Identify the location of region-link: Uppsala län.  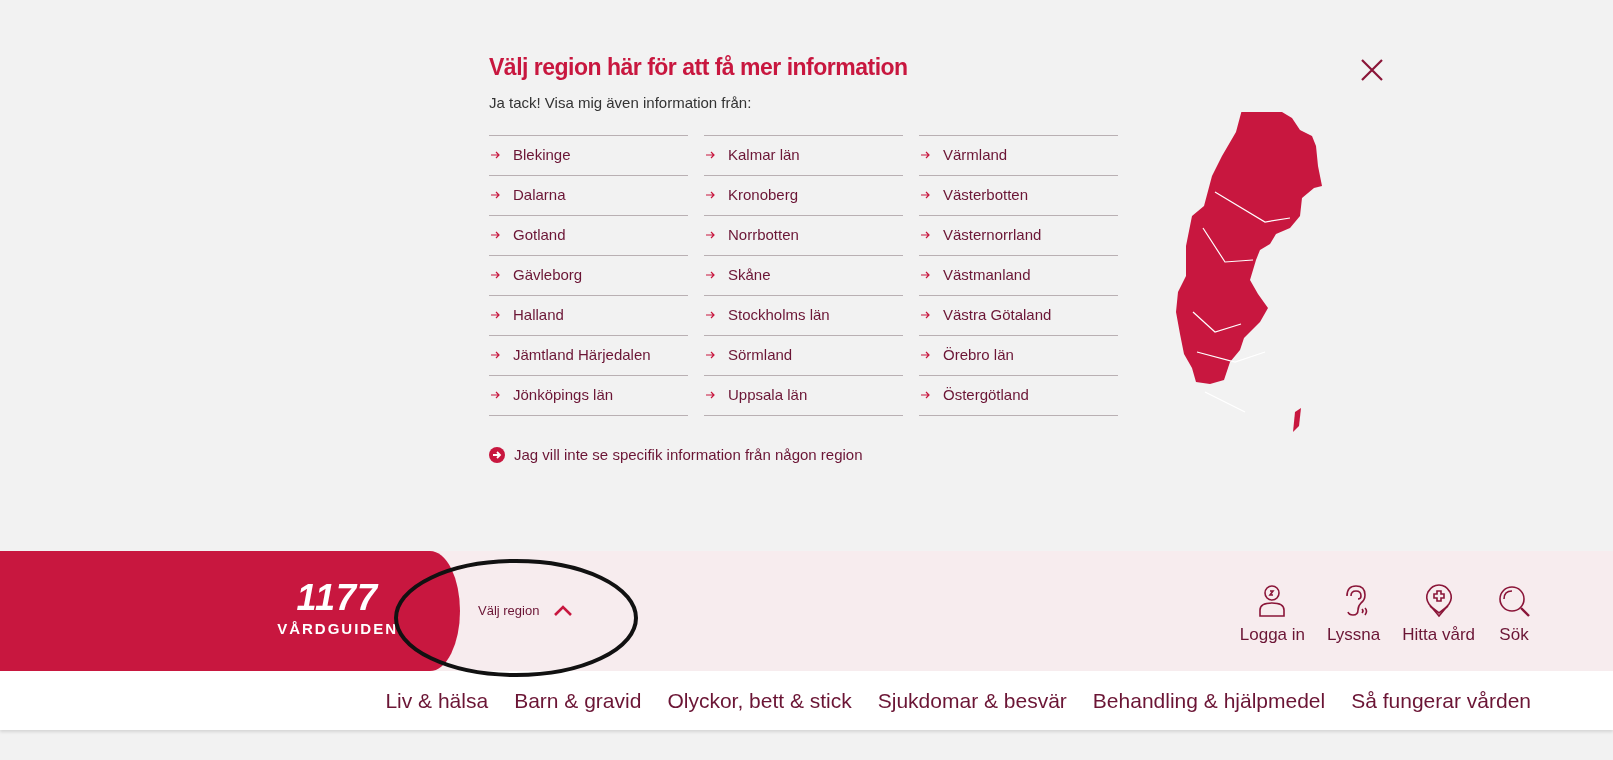
(803, 395).